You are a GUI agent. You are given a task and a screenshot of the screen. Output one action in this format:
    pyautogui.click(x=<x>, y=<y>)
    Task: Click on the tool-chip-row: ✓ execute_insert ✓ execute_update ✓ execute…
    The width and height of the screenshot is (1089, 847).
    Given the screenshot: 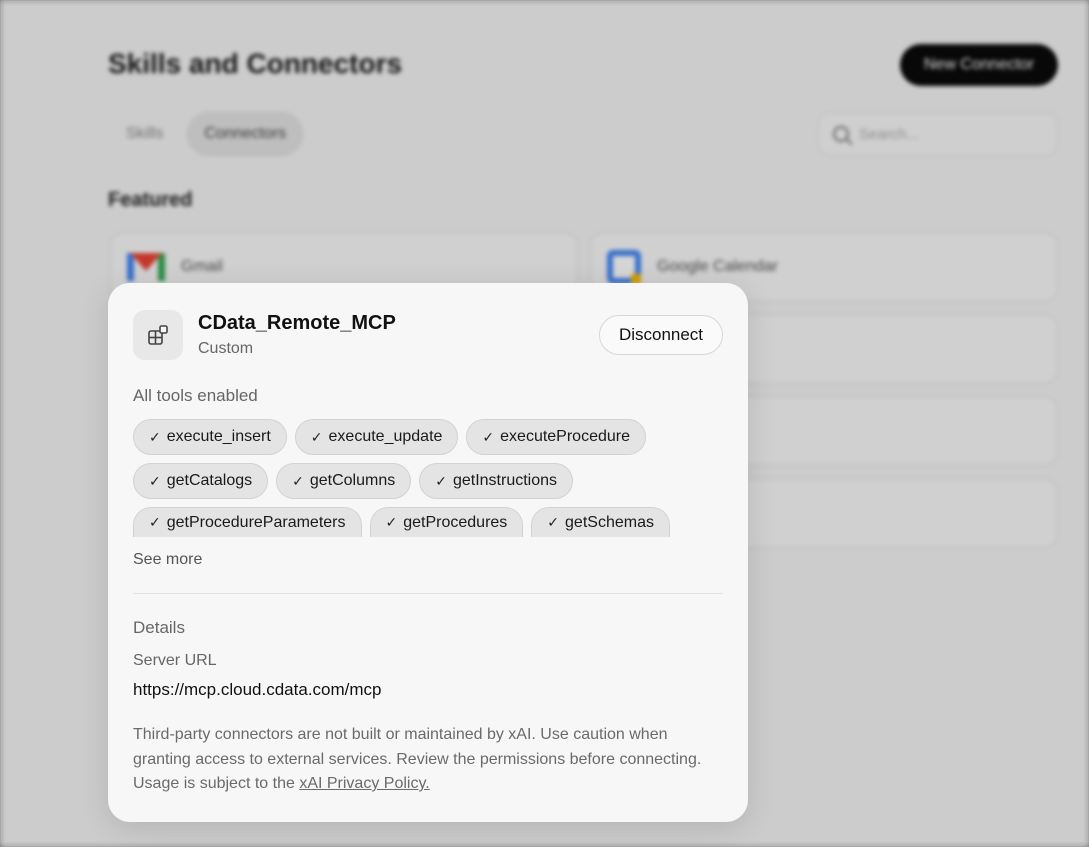 What is the action you would take?
    pyautogui.click(x=423, y=437)
    